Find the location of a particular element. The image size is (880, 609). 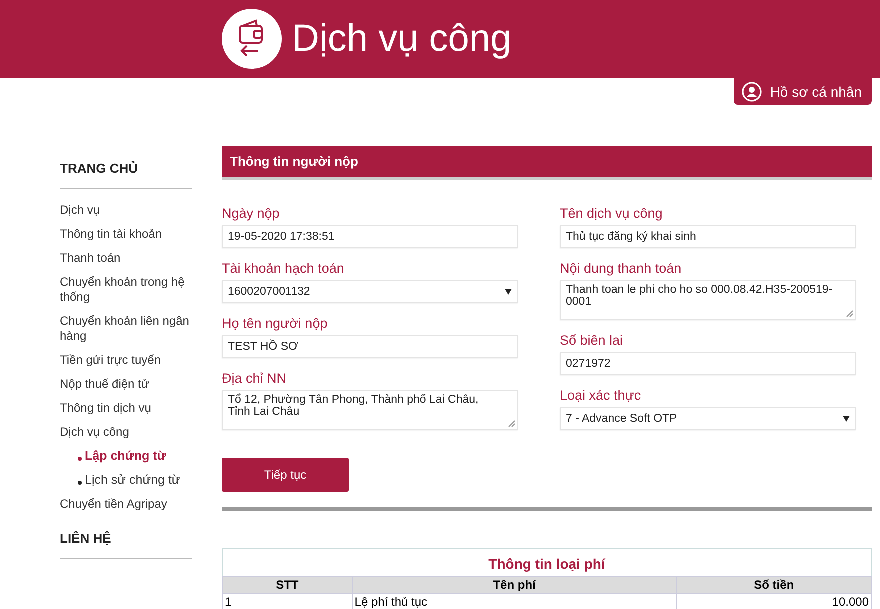

input-field: 19-05-2020 17:38:51 is located at coordinates (370, 236).